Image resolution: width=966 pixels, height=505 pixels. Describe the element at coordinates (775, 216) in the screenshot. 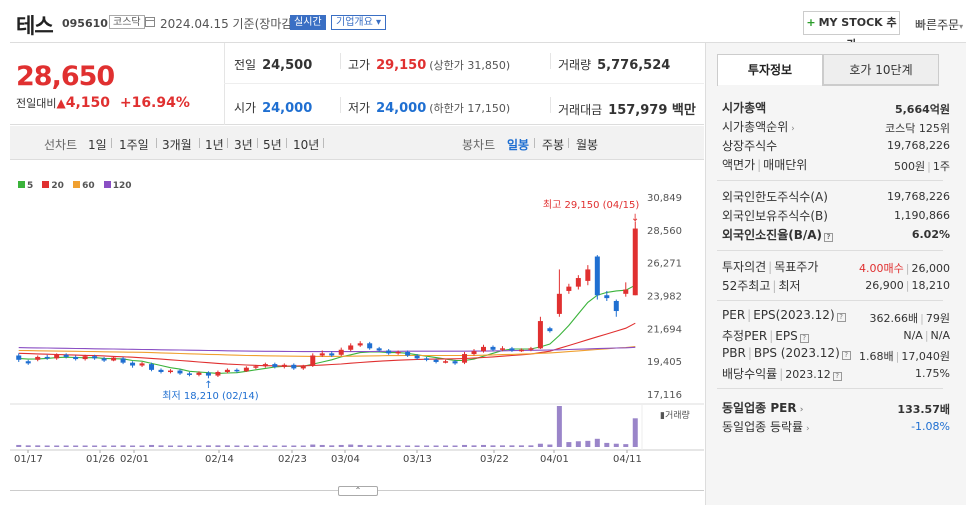

I see `foreign-holding-label: 외국인보유주식수(B)` at that location.